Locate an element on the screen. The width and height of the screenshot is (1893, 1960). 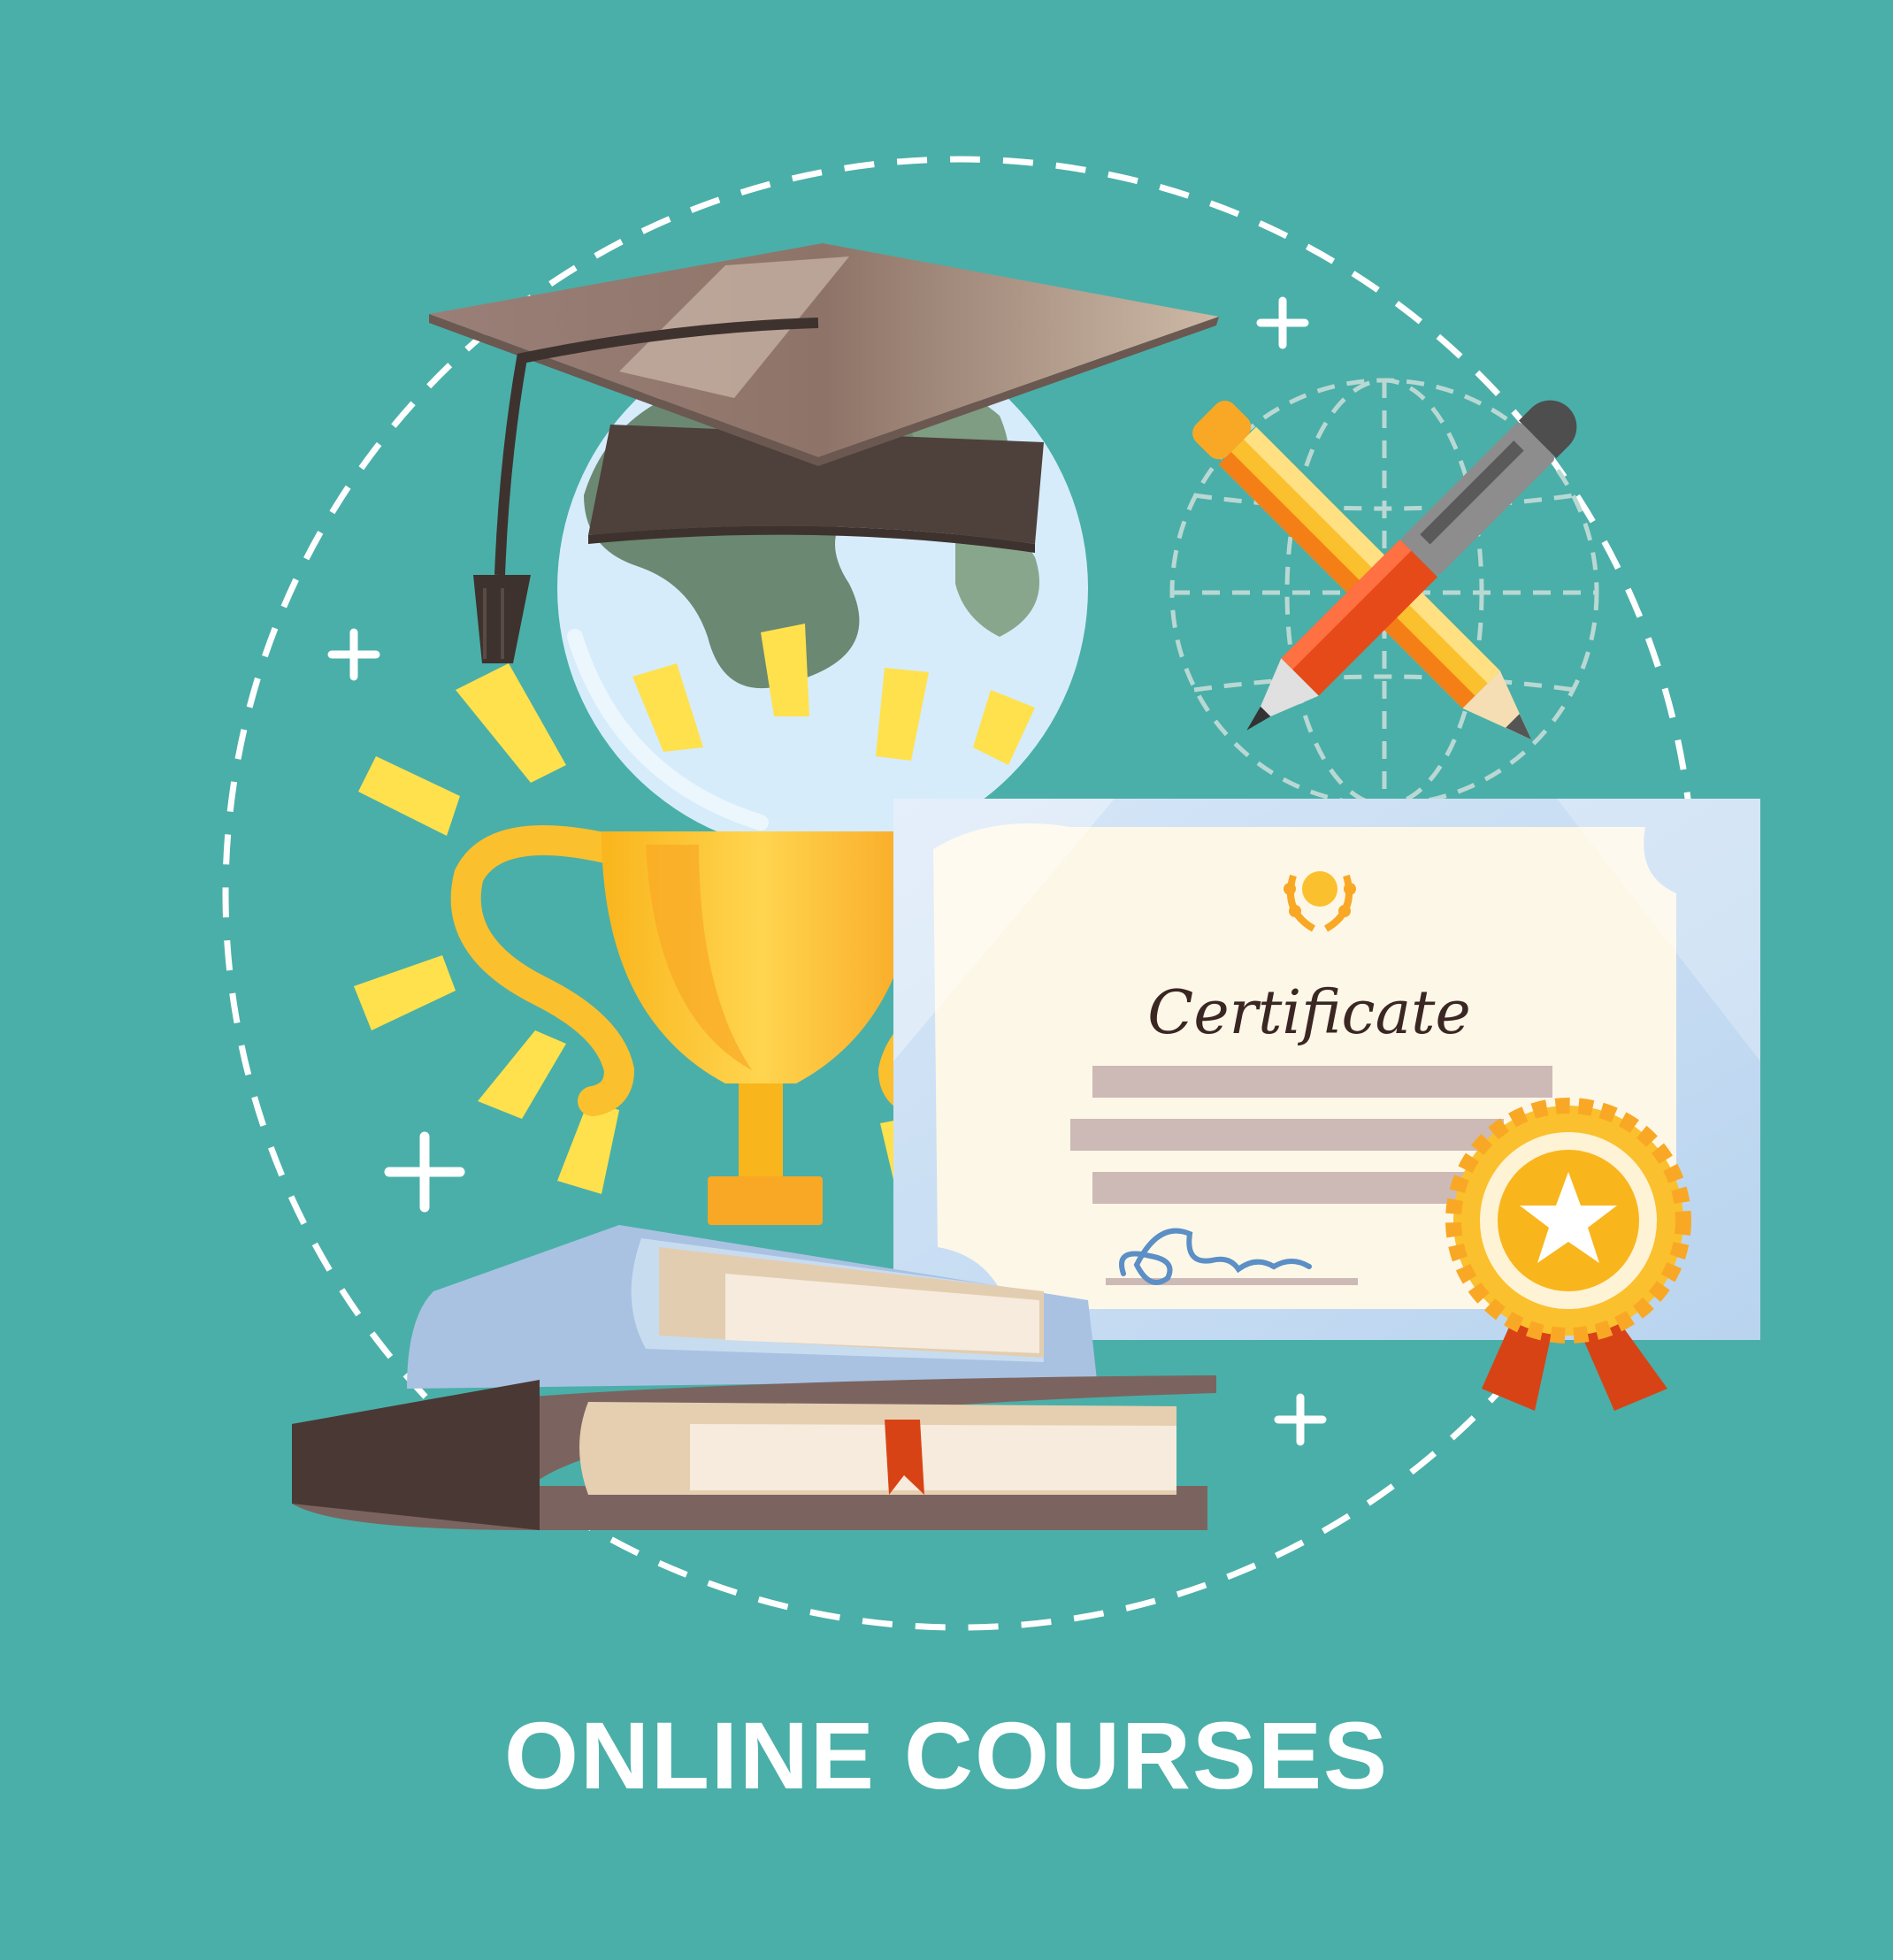
certificate-title: Certificate is located at coordinates (1308, 1013).